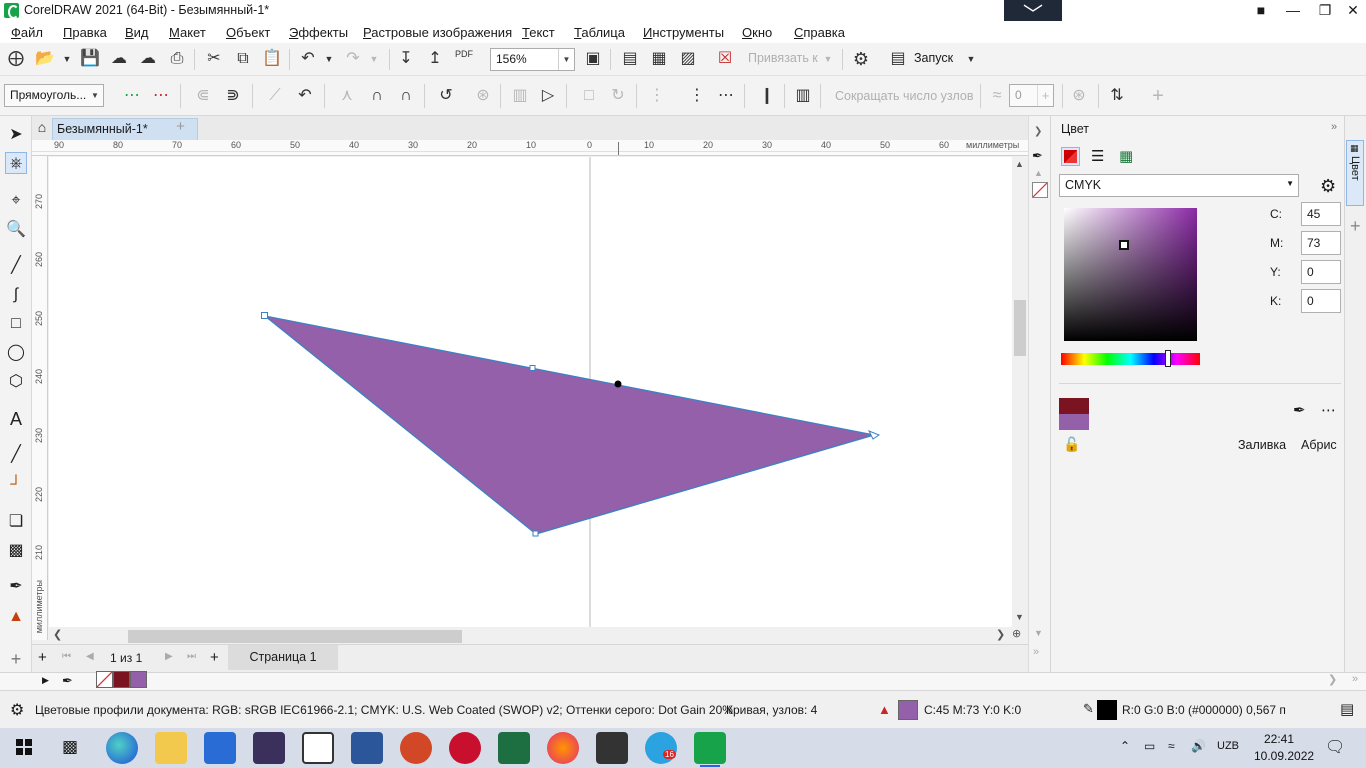 This screenshot has width=1366, height=768. What do you see at coordinates (659, 59) in the screenshot?
I see `show-grid-icon: ▦` at bounding box center [659, 59].